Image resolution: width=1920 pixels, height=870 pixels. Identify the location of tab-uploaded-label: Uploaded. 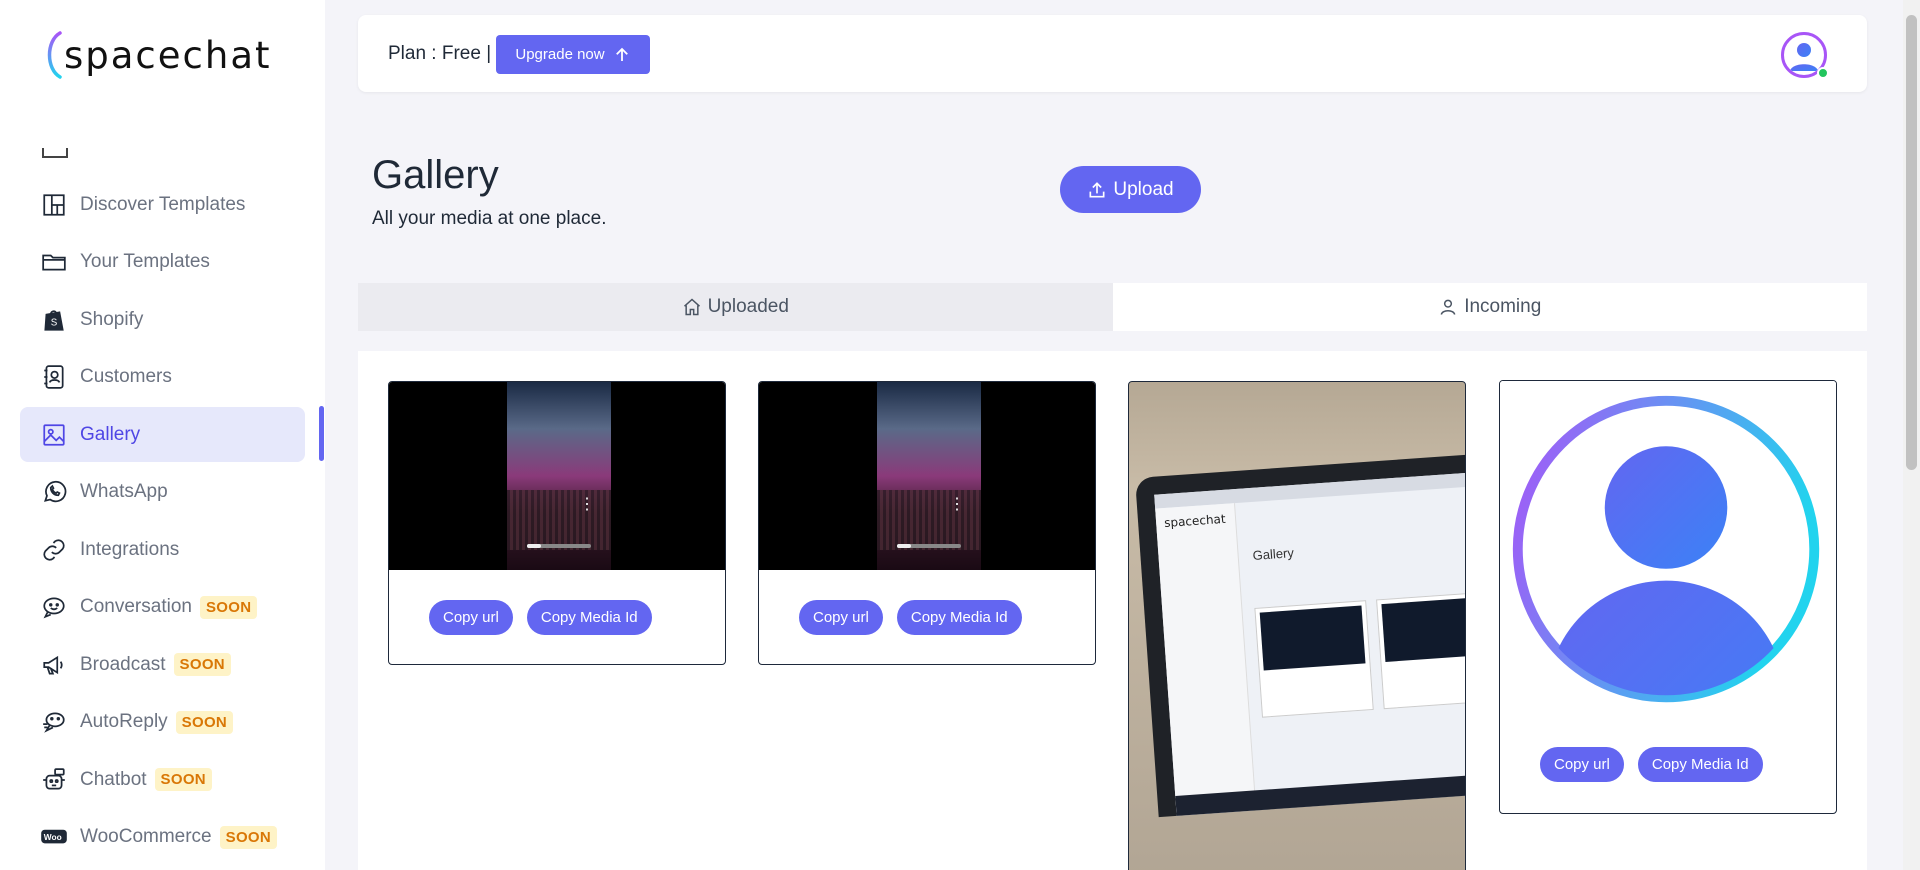
(748, 306).